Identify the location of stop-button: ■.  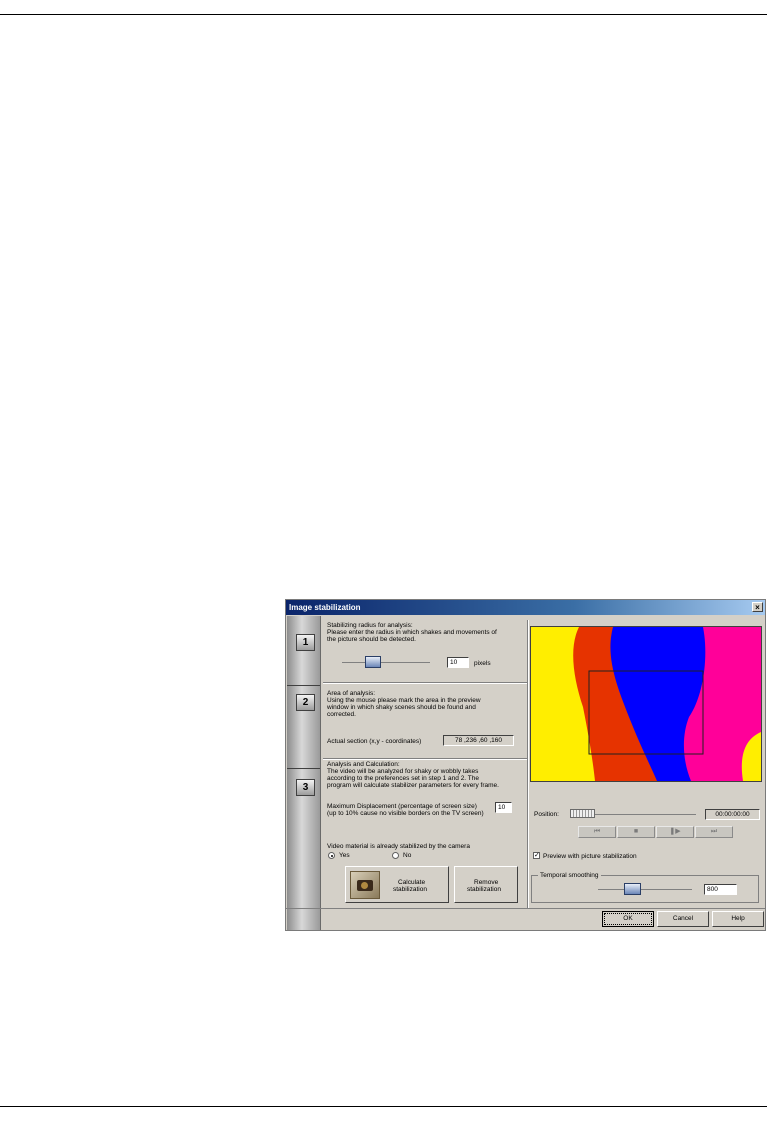
(636, 832).